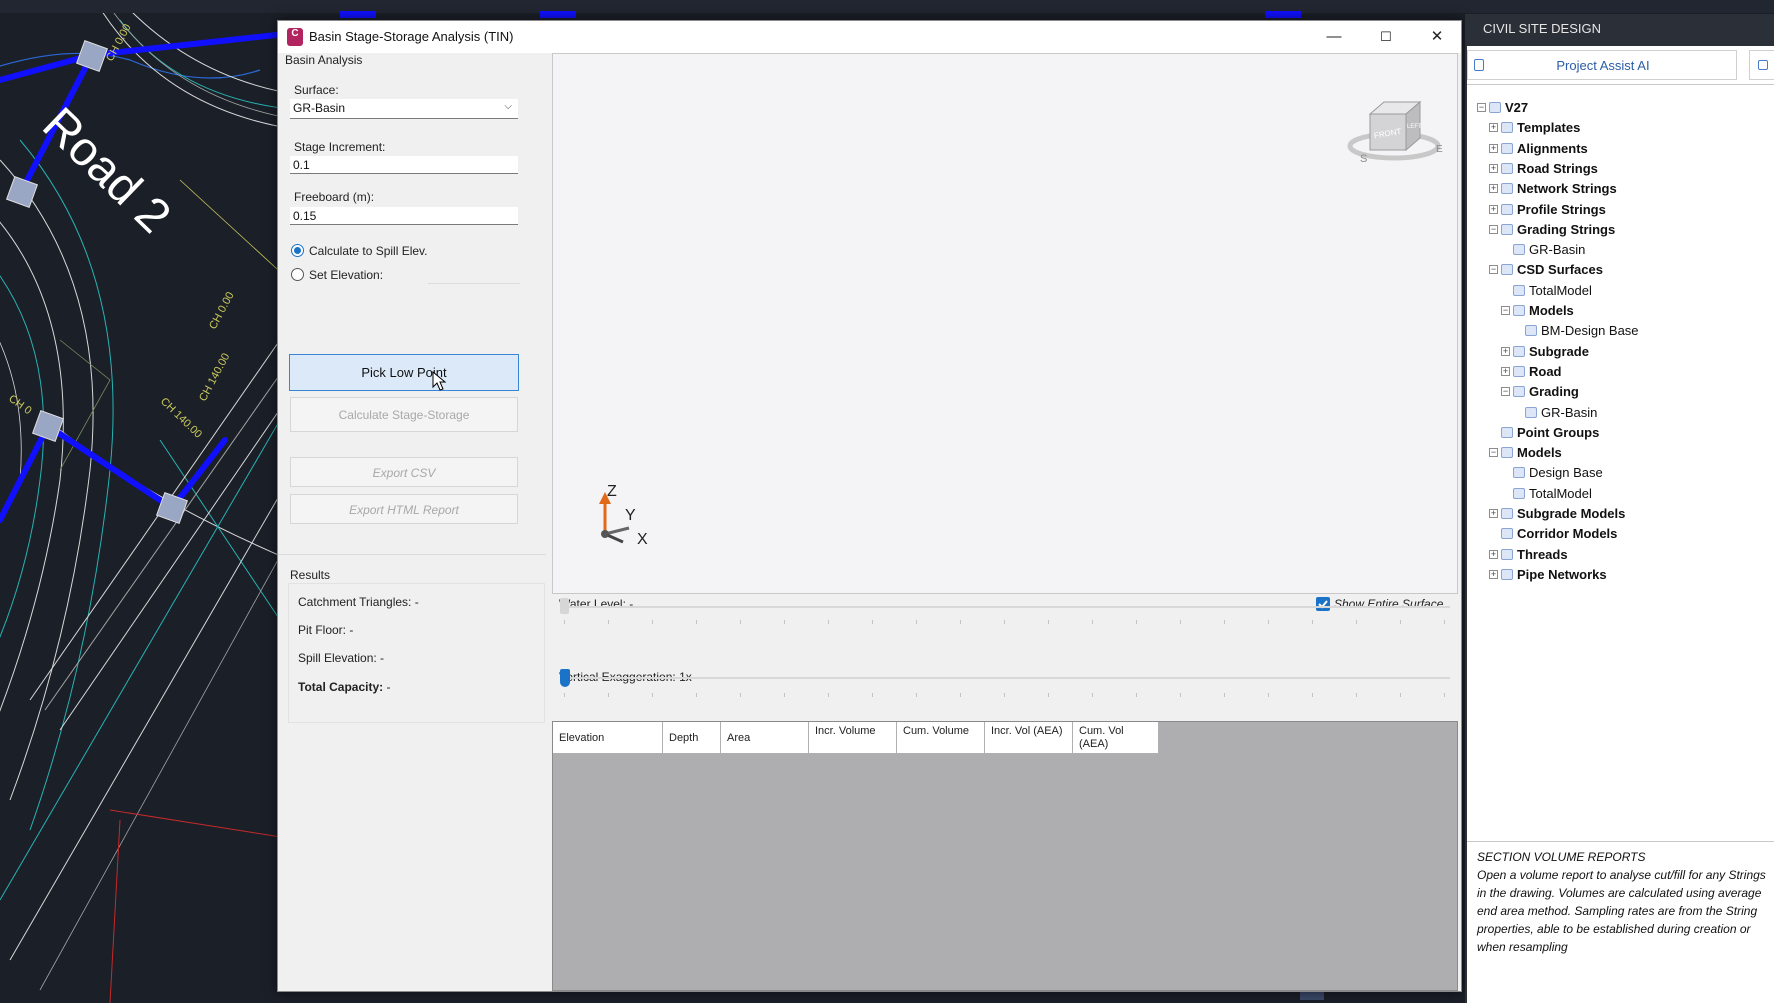 The image size is (1774, 1003). Describe the element at coordinates (1386, 37) in the screenshot. I see `maximize-button: ☐` at that location.